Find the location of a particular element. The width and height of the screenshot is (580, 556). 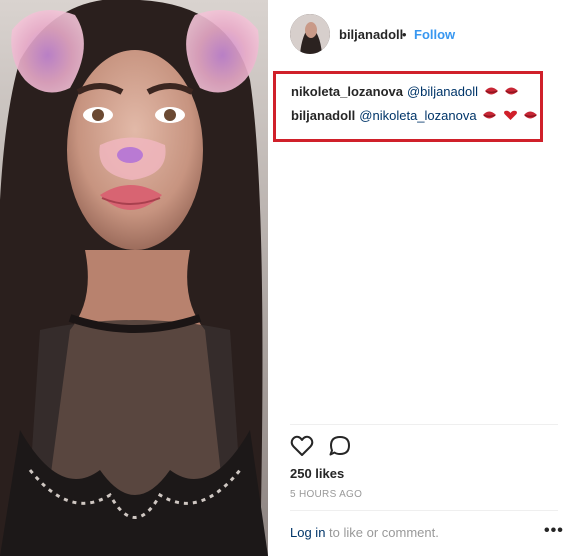

speech-bubble-icon is located at coordinates (339, 446).